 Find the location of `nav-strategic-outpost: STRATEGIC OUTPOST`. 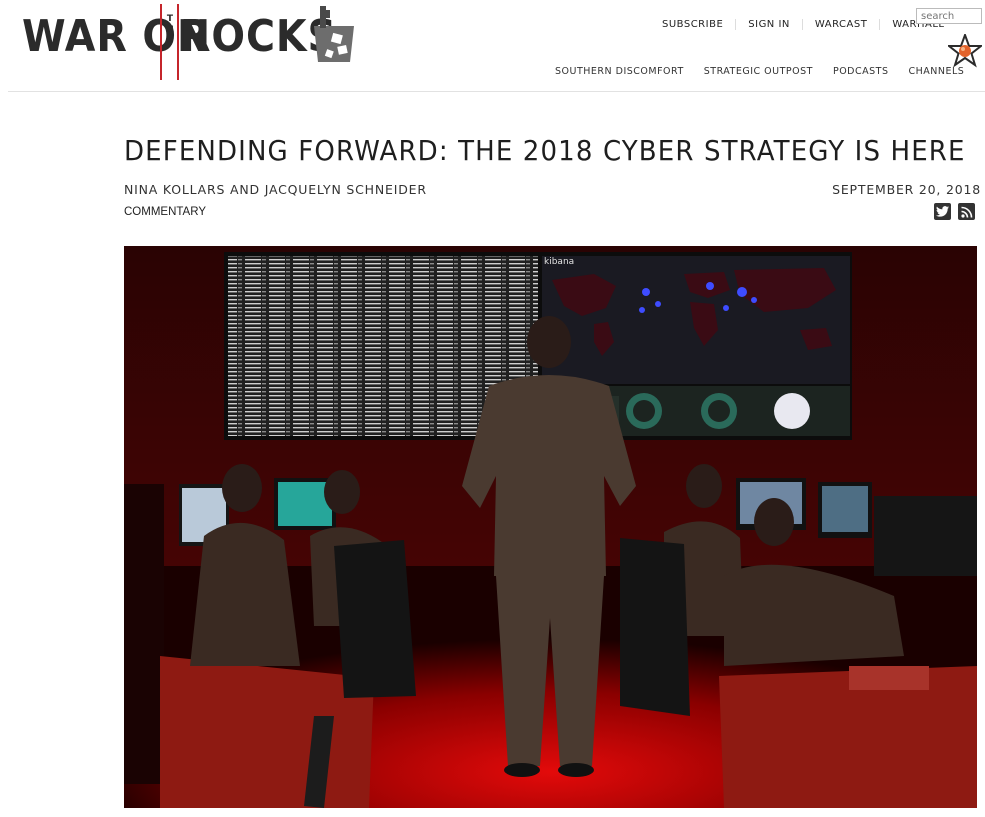

nav-strategic-outpost: STRATEGIC OUTPOST is located at coordinates (758, 71).